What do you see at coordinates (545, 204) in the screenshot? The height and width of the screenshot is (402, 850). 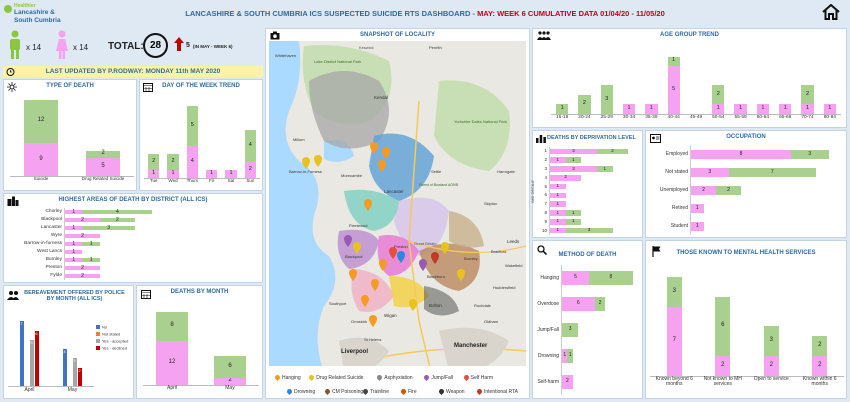 I see `category-label: 7` at bounding box center [545, 204].